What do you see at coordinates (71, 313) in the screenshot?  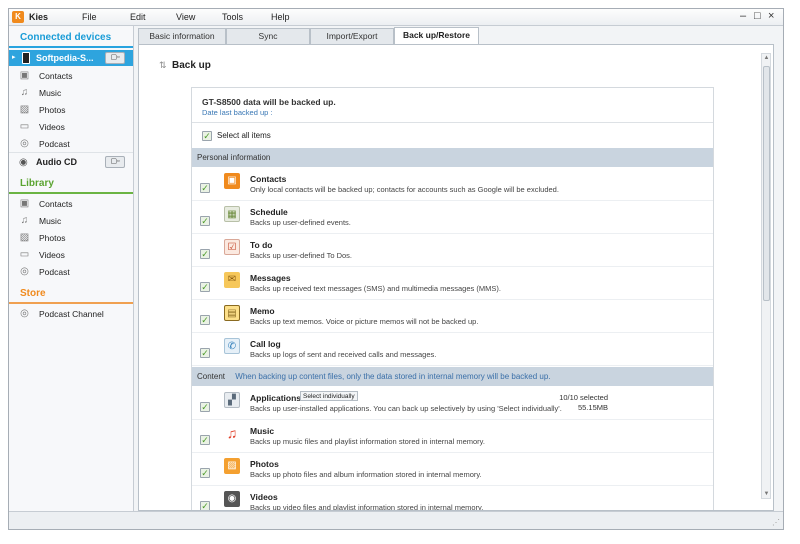 I see `store-item-podcast-channel: ◎ Podcast Channel` at bounding box center [71, 313].